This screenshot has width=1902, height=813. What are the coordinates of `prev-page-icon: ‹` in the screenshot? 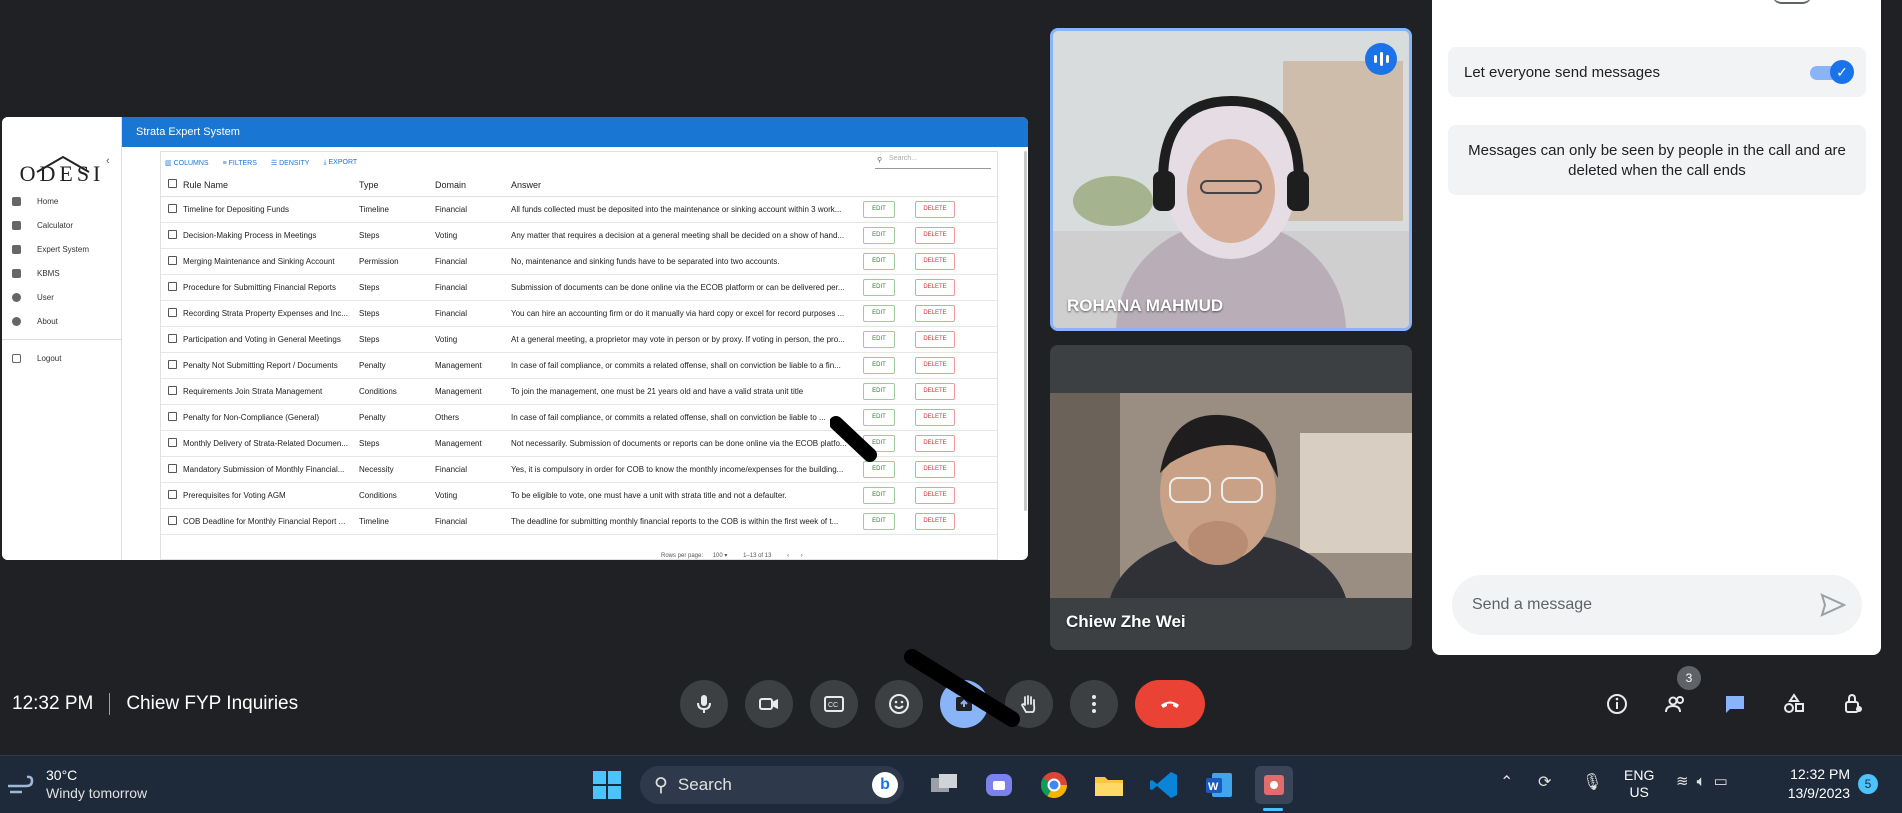 It's located at (788, 556).